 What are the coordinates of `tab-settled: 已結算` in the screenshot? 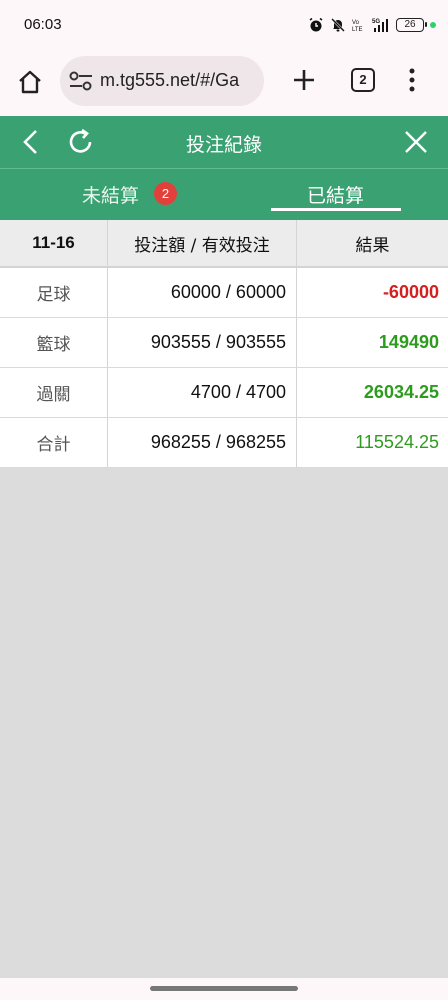 It's located at (336, 194).